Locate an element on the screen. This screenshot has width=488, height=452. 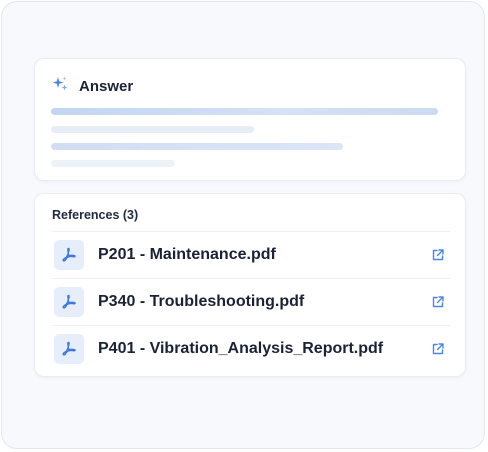
reference-item: P401 - Vibration_Analysis_Report.pdf is located at coordinates (251, 348).